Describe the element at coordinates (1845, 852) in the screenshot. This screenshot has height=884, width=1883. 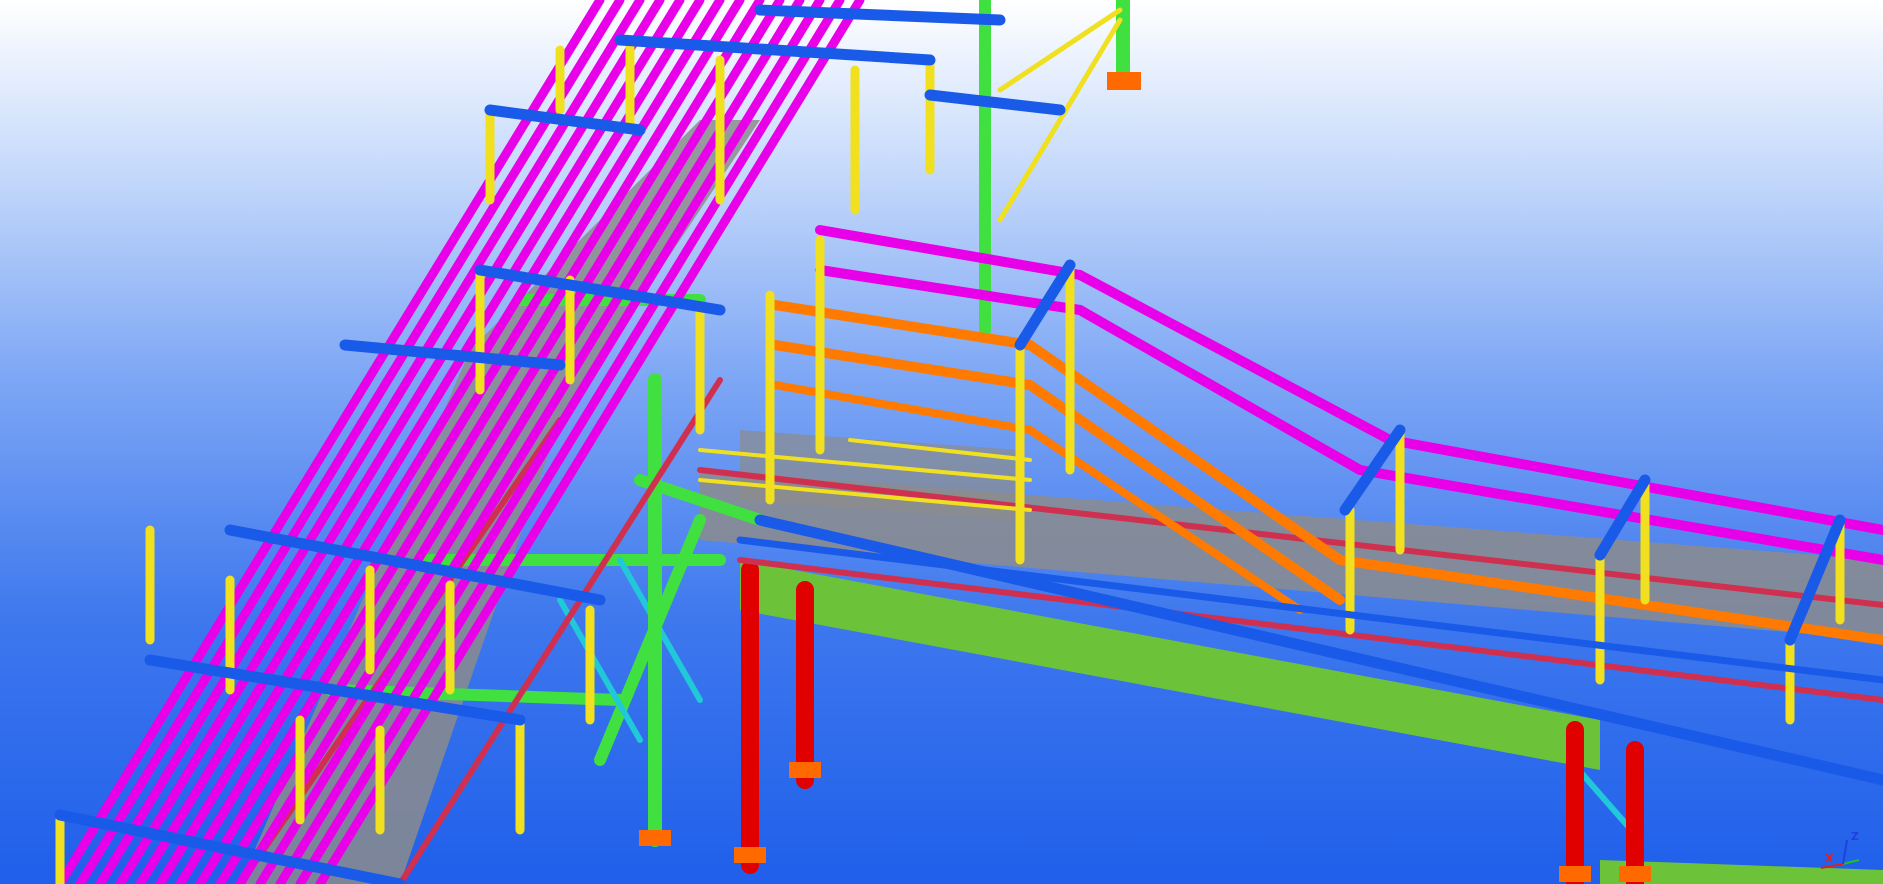
I see `z-axis-line` at that location.